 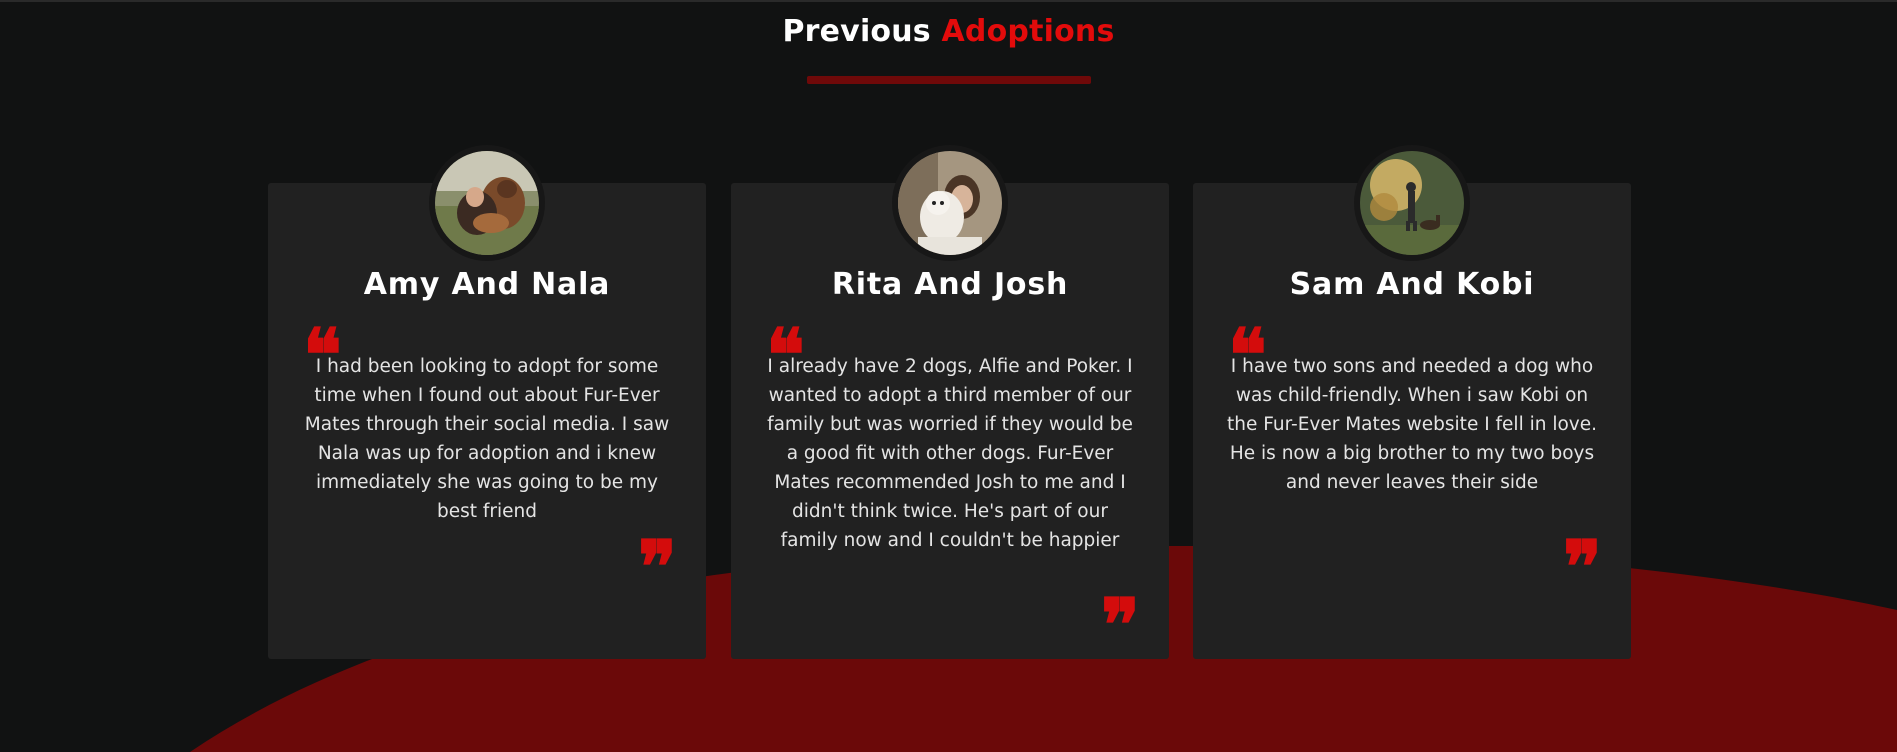 I want to click on woman-with-white-dog-photo, so click(x=950, y=203).